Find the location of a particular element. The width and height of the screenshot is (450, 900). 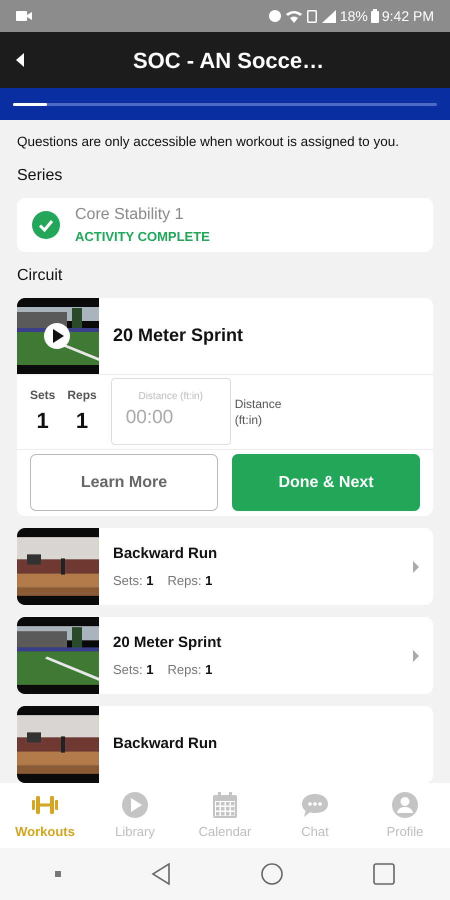

notice-text: Questions are only accessible when workout is assigned to you. is located at coordinates (208, 142).